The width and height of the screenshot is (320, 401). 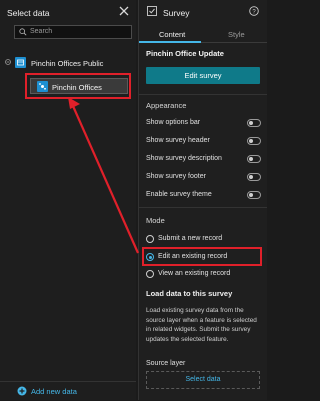 What do you see at coordinates (22, 391) in the screenshot?
I see `add-icon` at bounding box center [22, 391].